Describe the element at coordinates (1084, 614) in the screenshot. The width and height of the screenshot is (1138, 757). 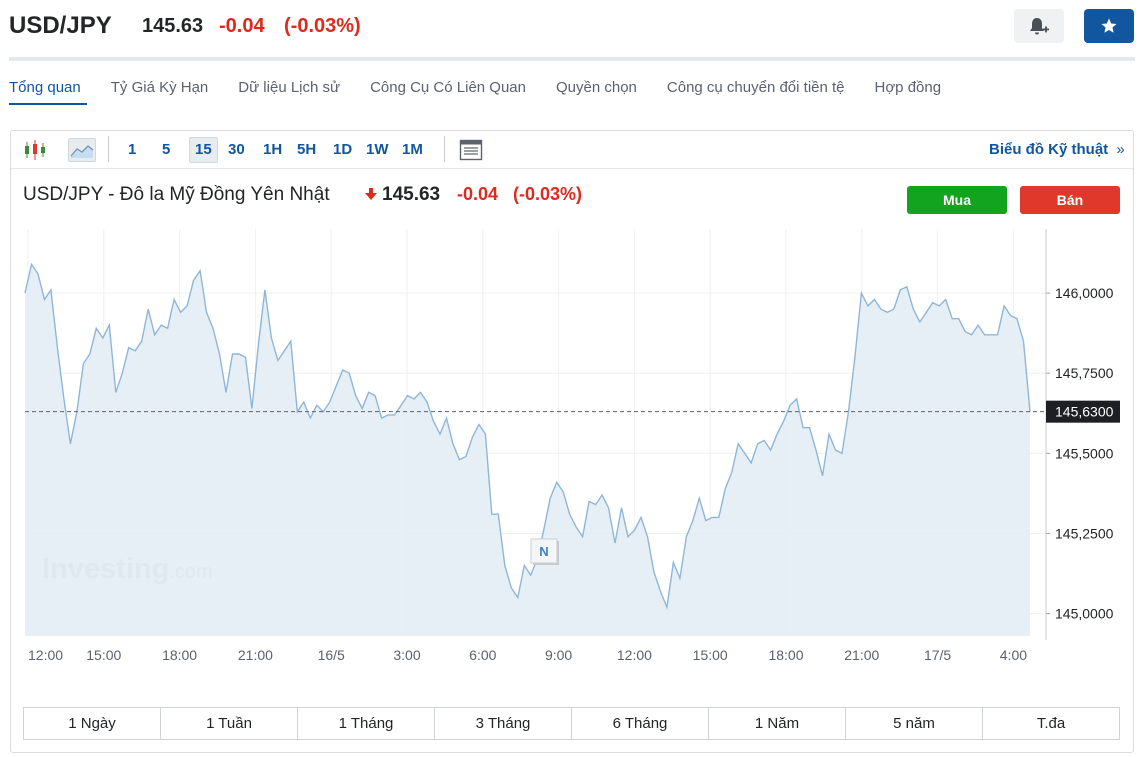
I see `y-axis-tick-label: 145,0000` at that location.